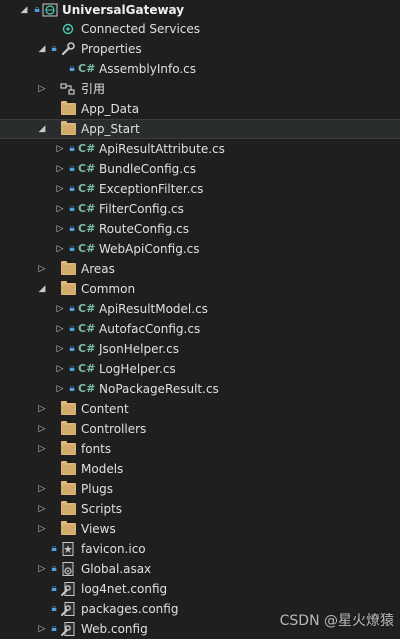 This screenshot has width=400, height=639. Describe the element at coordinates (200, 469) in the screenshot. I see `tree-row-models: Models` at that location.